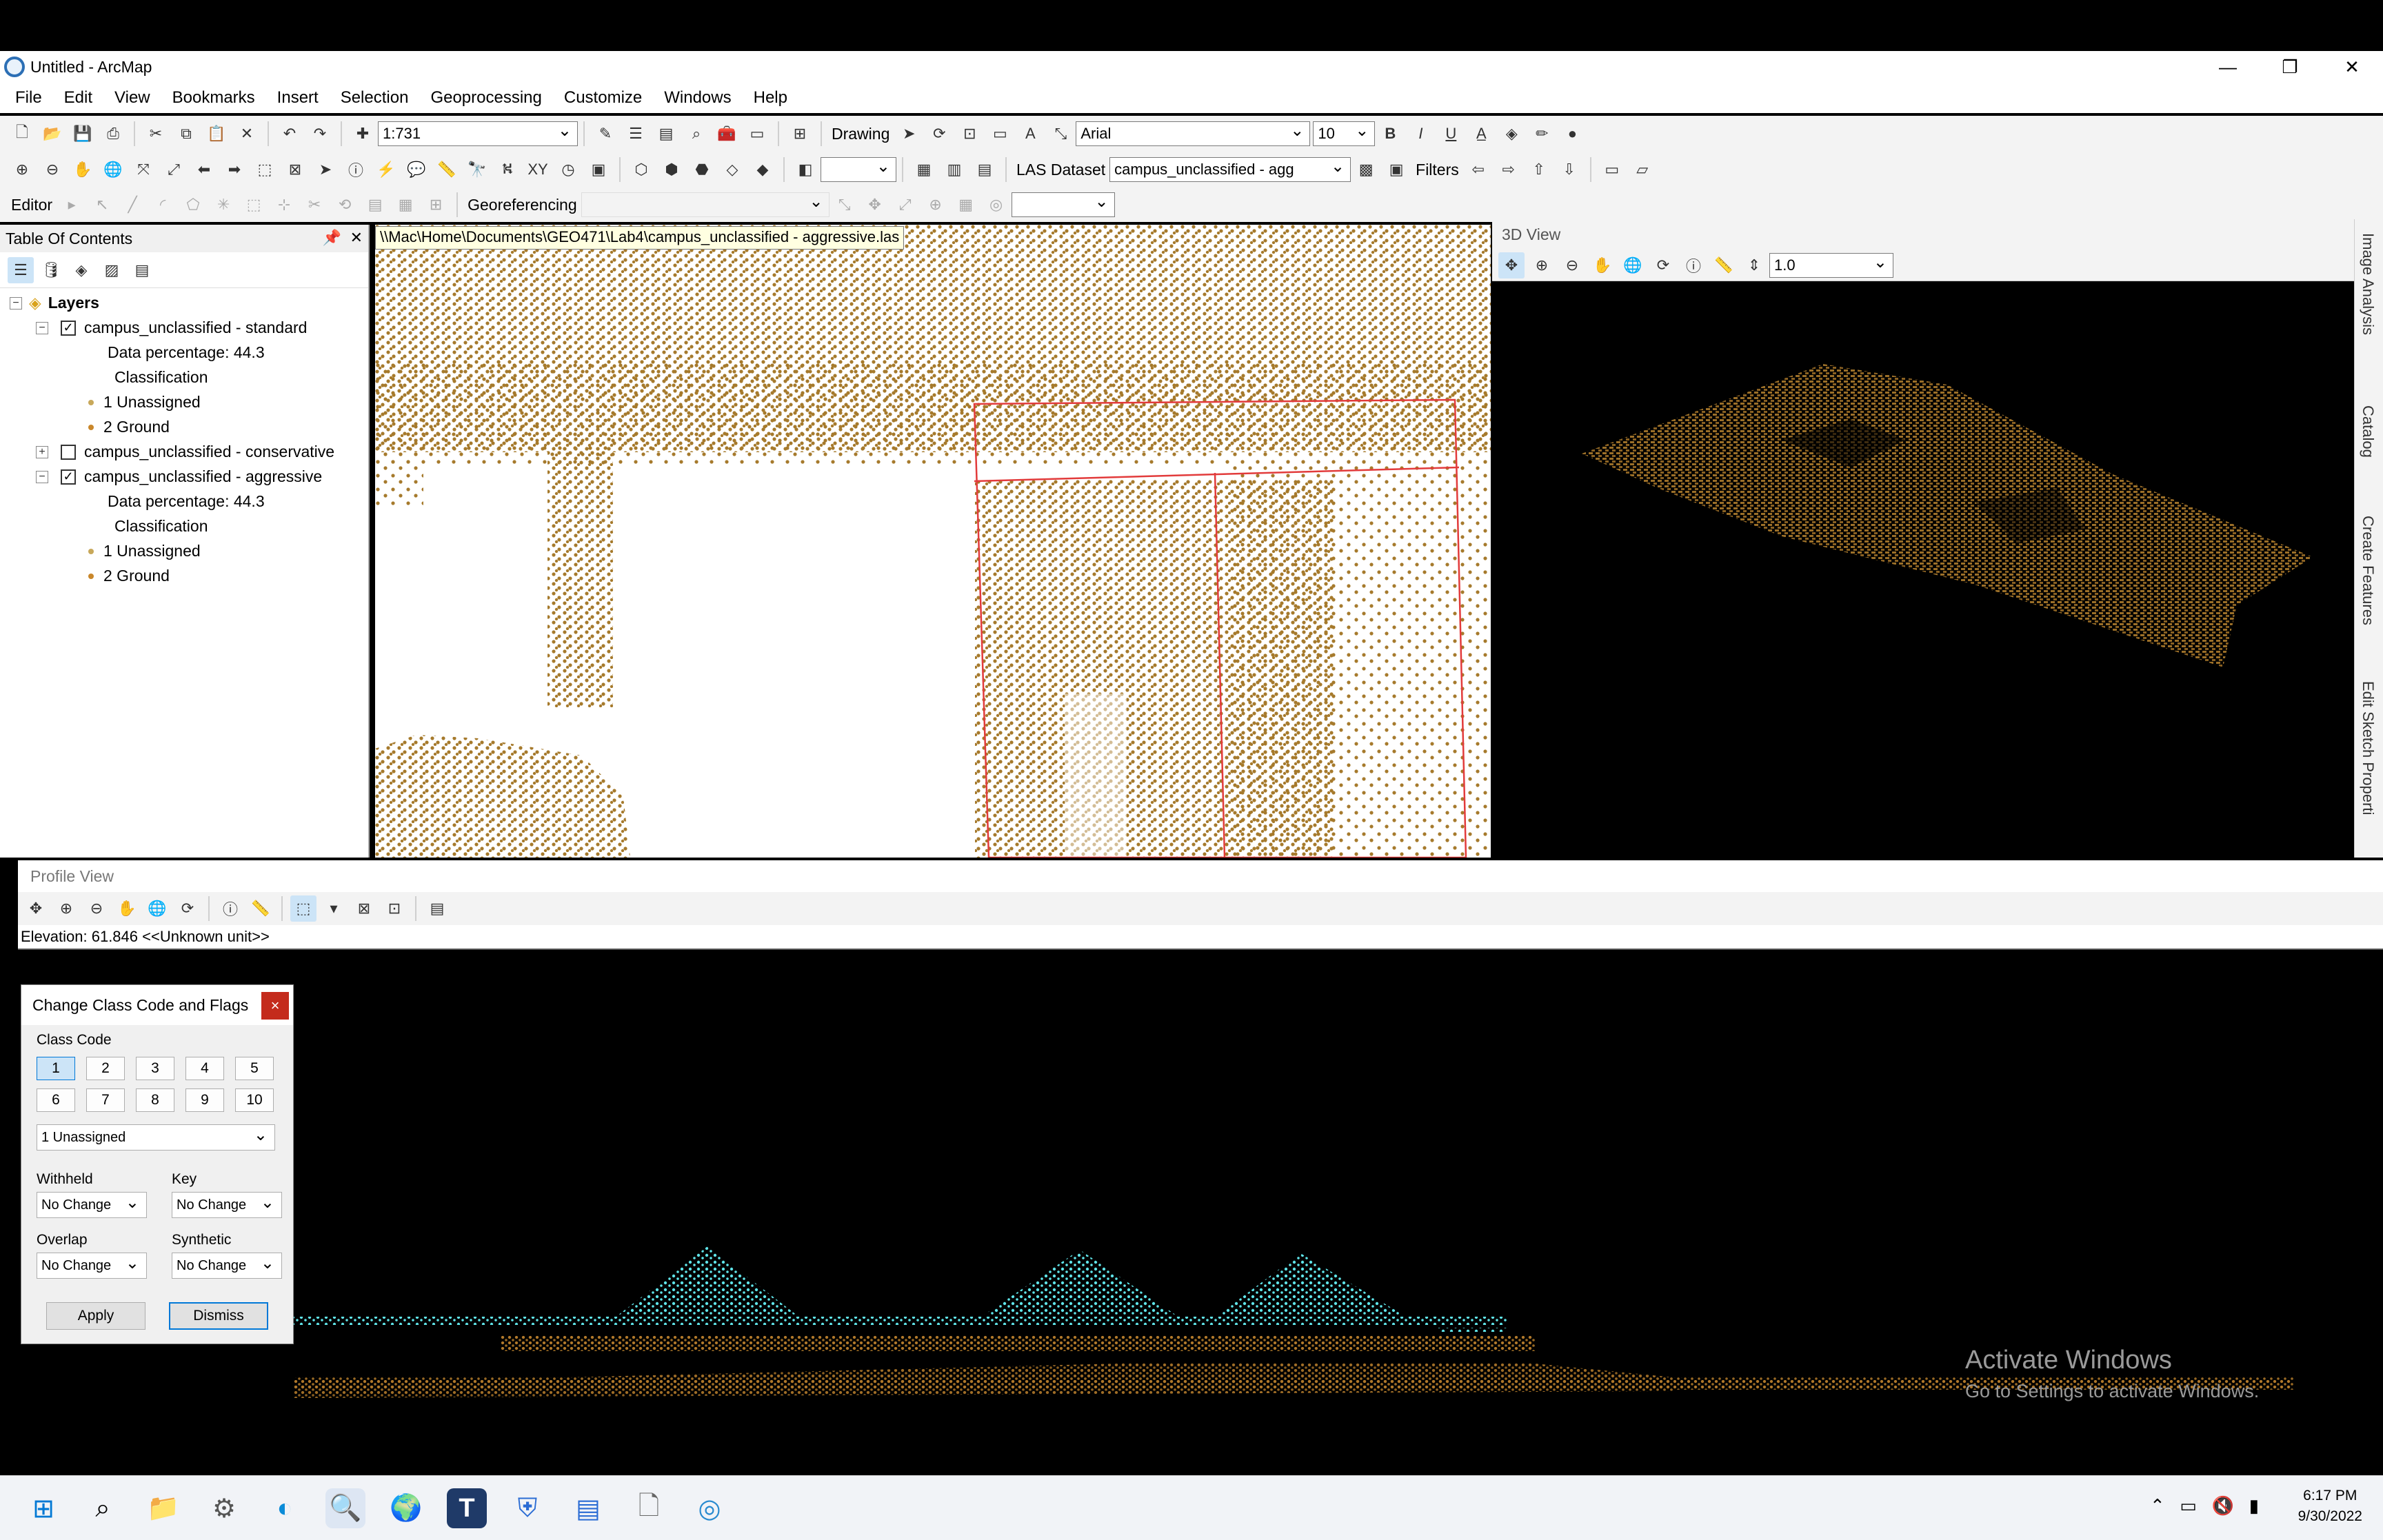 Image resolution: width=2383 pixels, height=1540 pixels. Describe the element at coordinates (416, 170) in the screenshot. I see `html-popup-icon: 💬` at that location.